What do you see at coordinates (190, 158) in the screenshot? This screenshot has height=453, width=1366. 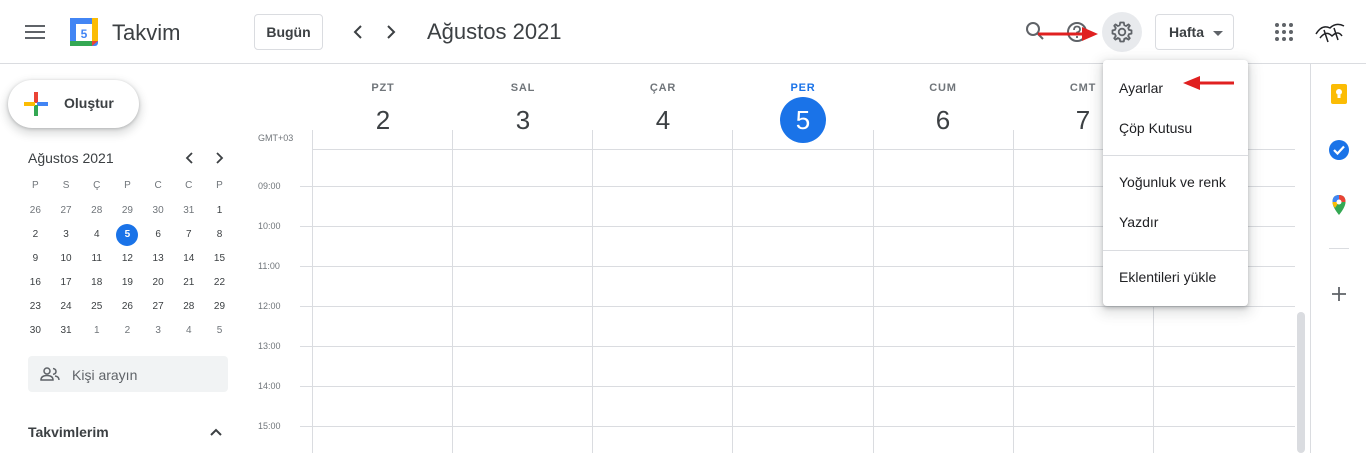 I see `mini-calendar-prev-chevron-icon` at bounding box center [190, 158].